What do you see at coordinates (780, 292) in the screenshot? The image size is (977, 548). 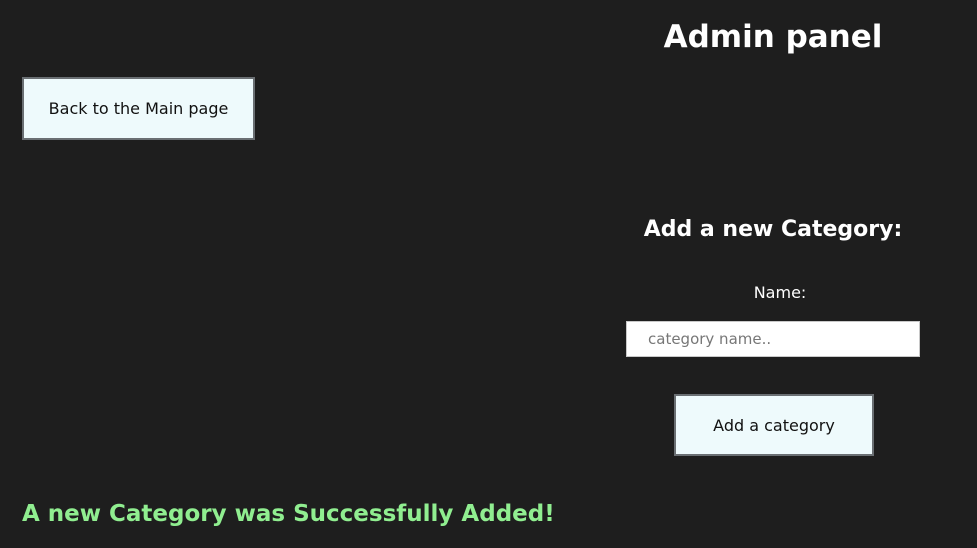 I see `name-label: Name:` at bounding box center [780, 292].